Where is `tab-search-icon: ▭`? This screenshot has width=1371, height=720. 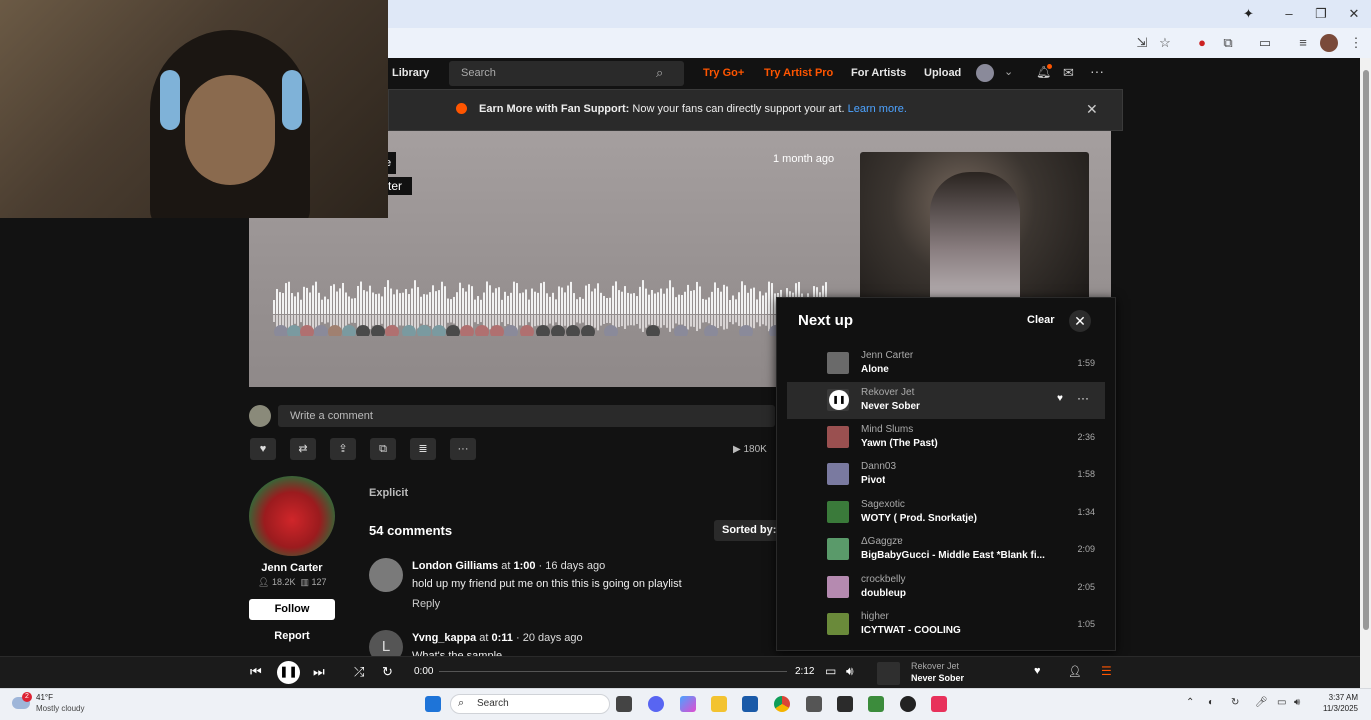
tab-search-icon: ▭ is located at coordinates (1265, 43).